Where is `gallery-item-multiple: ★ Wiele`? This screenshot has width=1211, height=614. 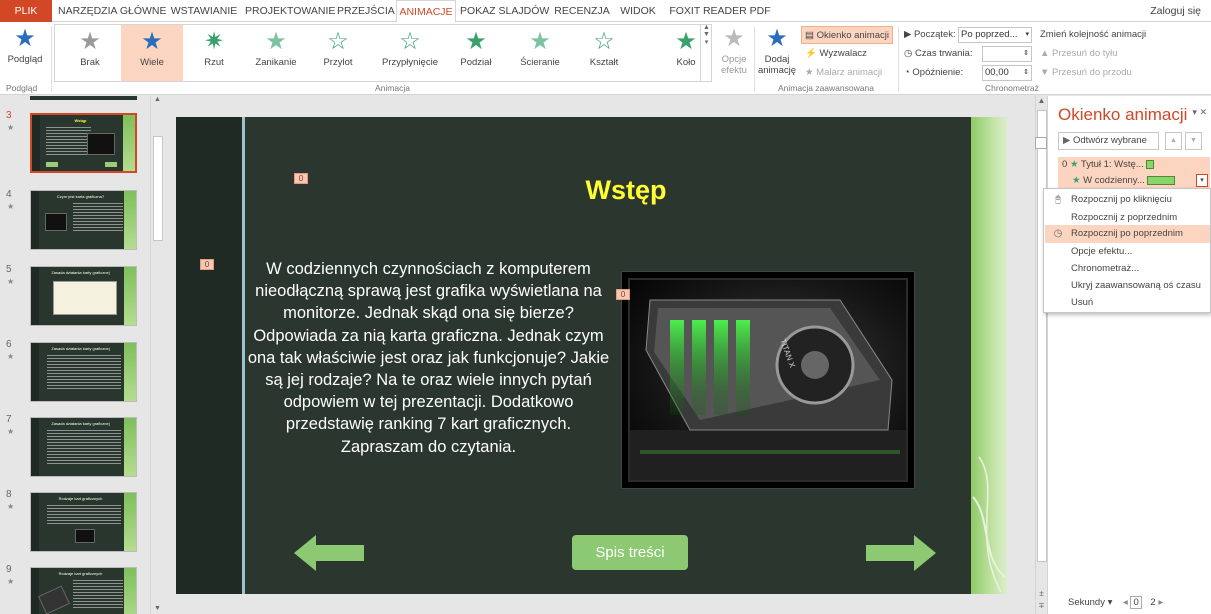
gallery-item-multiple: ★ Wiele is located at coordinates (152, 53).